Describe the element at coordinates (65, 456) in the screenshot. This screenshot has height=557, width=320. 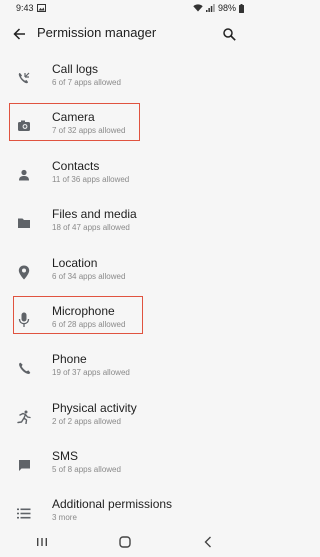
I see `item-label: SMS` at that location.